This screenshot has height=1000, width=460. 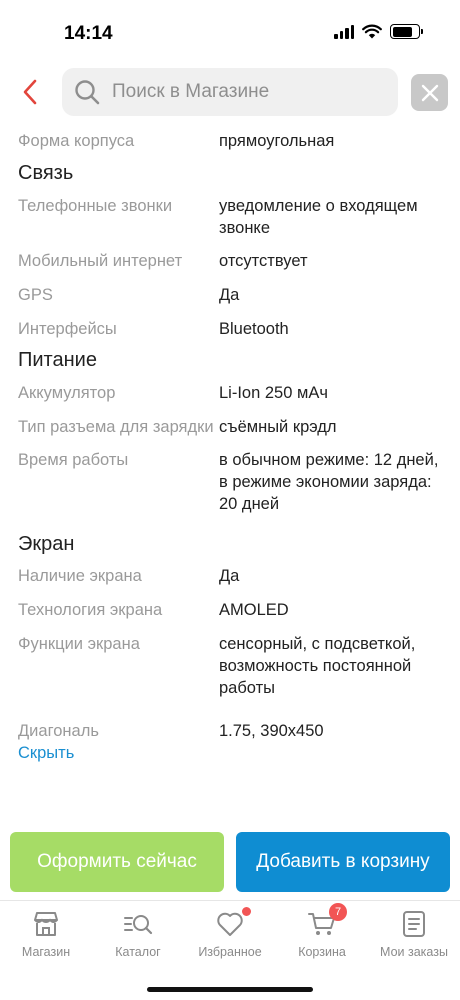 What do you see at coordinates (67, 393) in the screenshot?
I see `spec-label: Аккумулятор` at bounding box center [67, 393].